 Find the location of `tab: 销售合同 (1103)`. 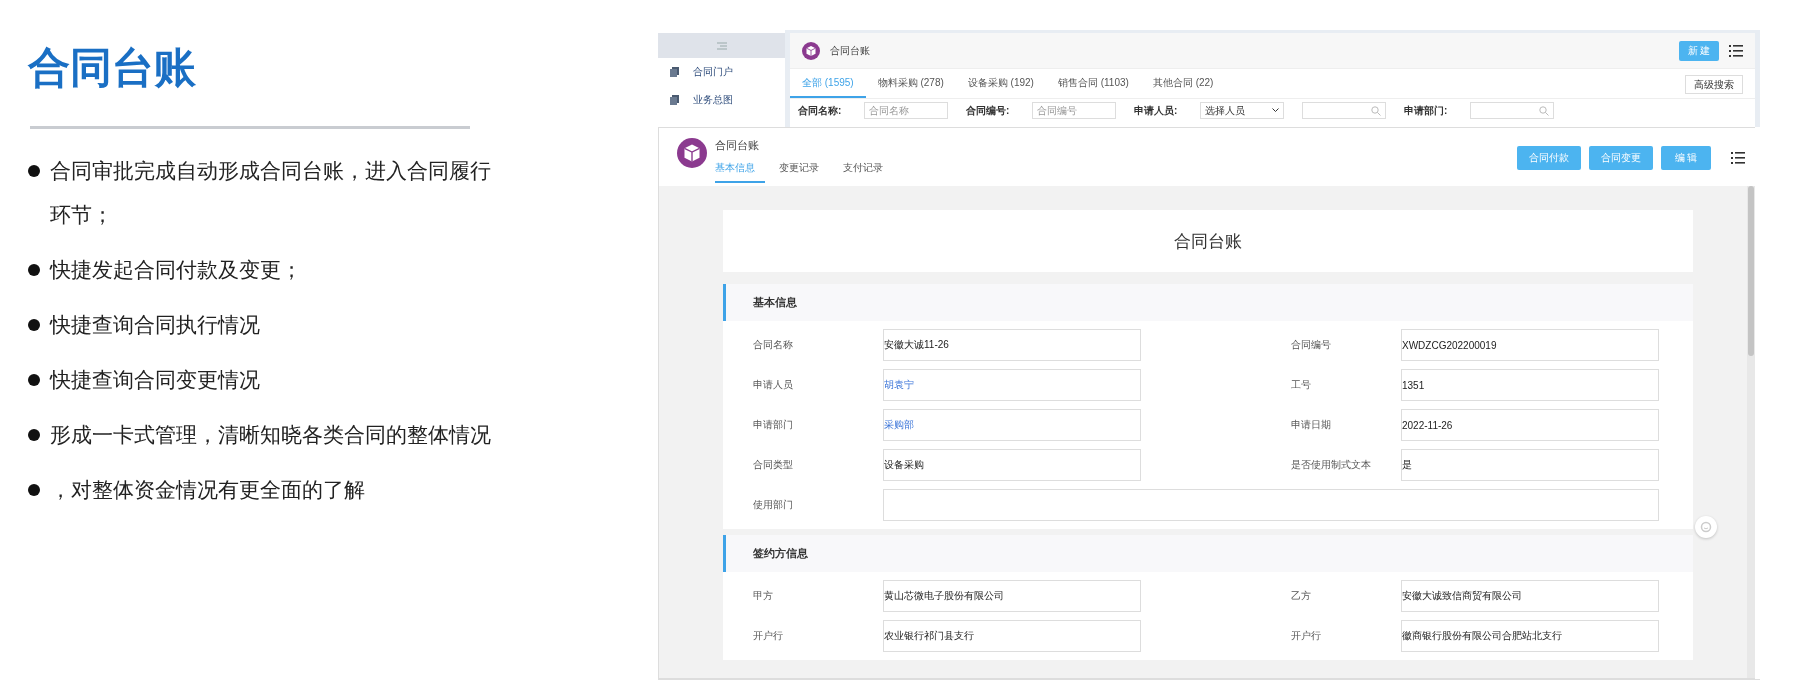

tab: 销售合同 (1103) is located at coordinates (1093, 87).